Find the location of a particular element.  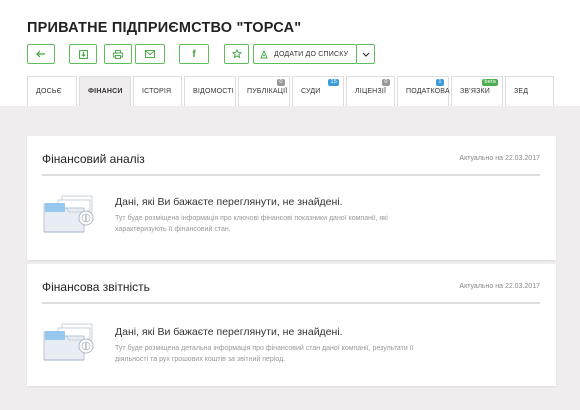

company-title: ПРИВАТНЕ ПІДПРИЄМСТВО "ТОРСА" is located at coordinates (164, 28).